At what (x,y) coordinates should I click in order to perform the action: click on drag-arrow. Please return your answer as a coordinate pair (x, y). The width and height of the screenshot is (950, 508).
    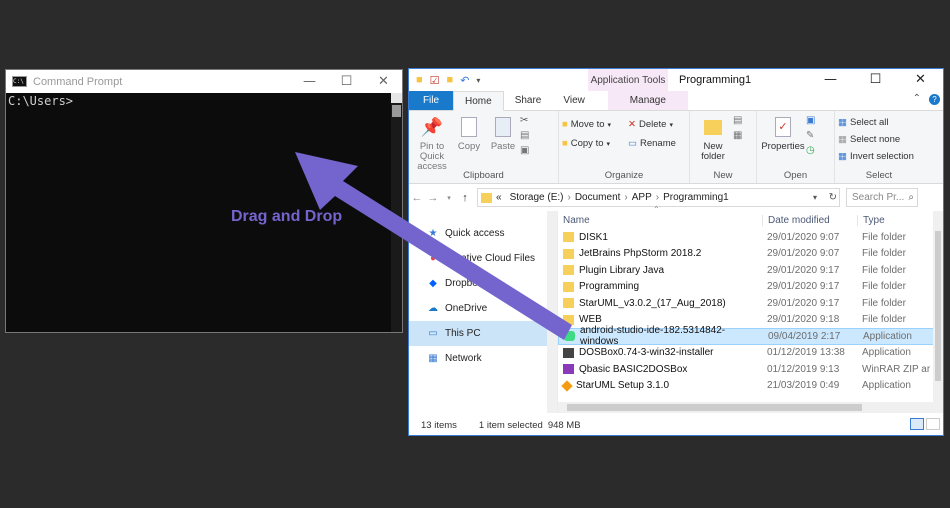
    Looking at the image, I should click on (433, 246).